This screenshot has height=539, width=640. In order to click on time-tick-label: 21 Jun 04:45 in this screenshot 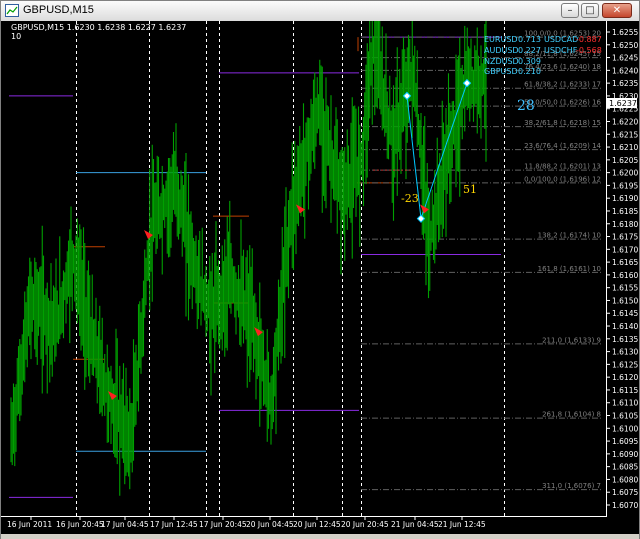, I will do `click(415, 524)`.